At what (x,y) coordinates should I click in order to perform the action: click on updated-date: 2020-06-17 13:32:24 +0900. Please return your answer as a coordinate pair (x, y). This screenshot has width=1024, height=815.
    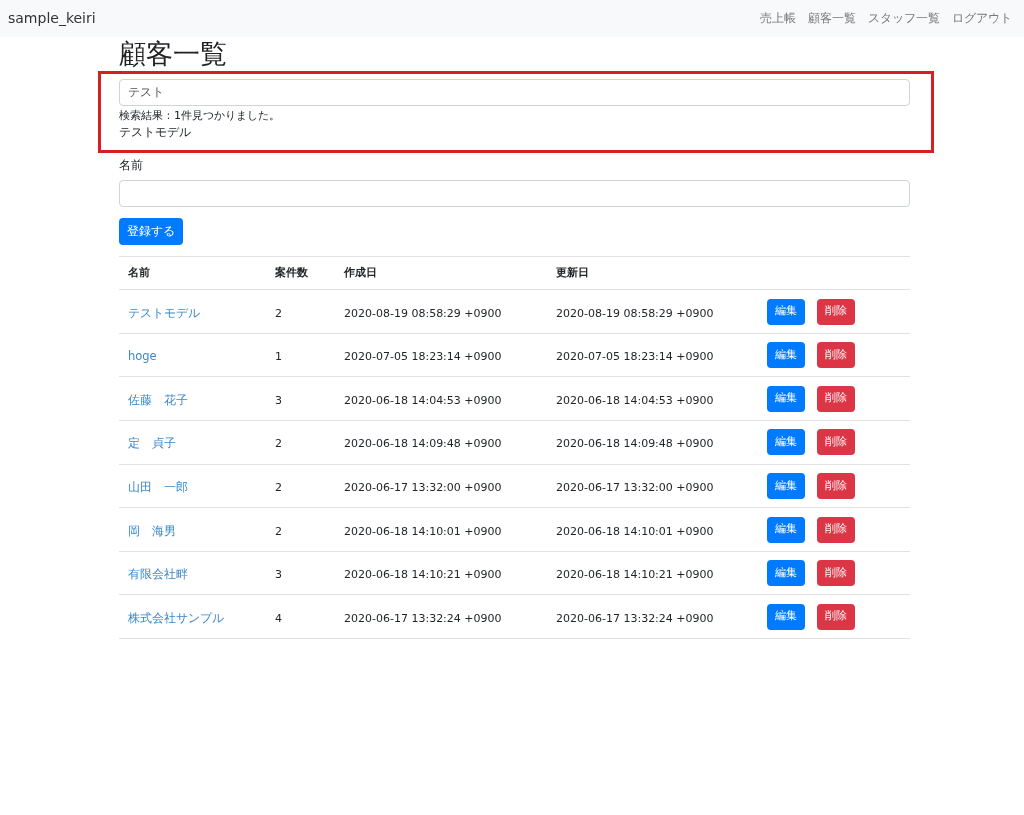
    Looking at the image, I should click on (635, 618).